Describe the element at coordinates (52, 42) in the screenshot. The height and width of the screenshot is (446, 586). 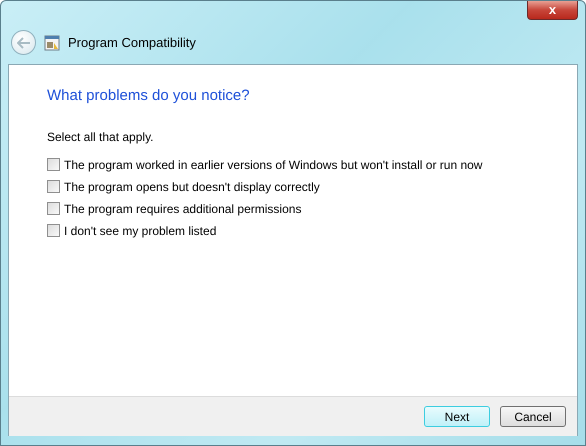
I see `program-window-icon` at that location.